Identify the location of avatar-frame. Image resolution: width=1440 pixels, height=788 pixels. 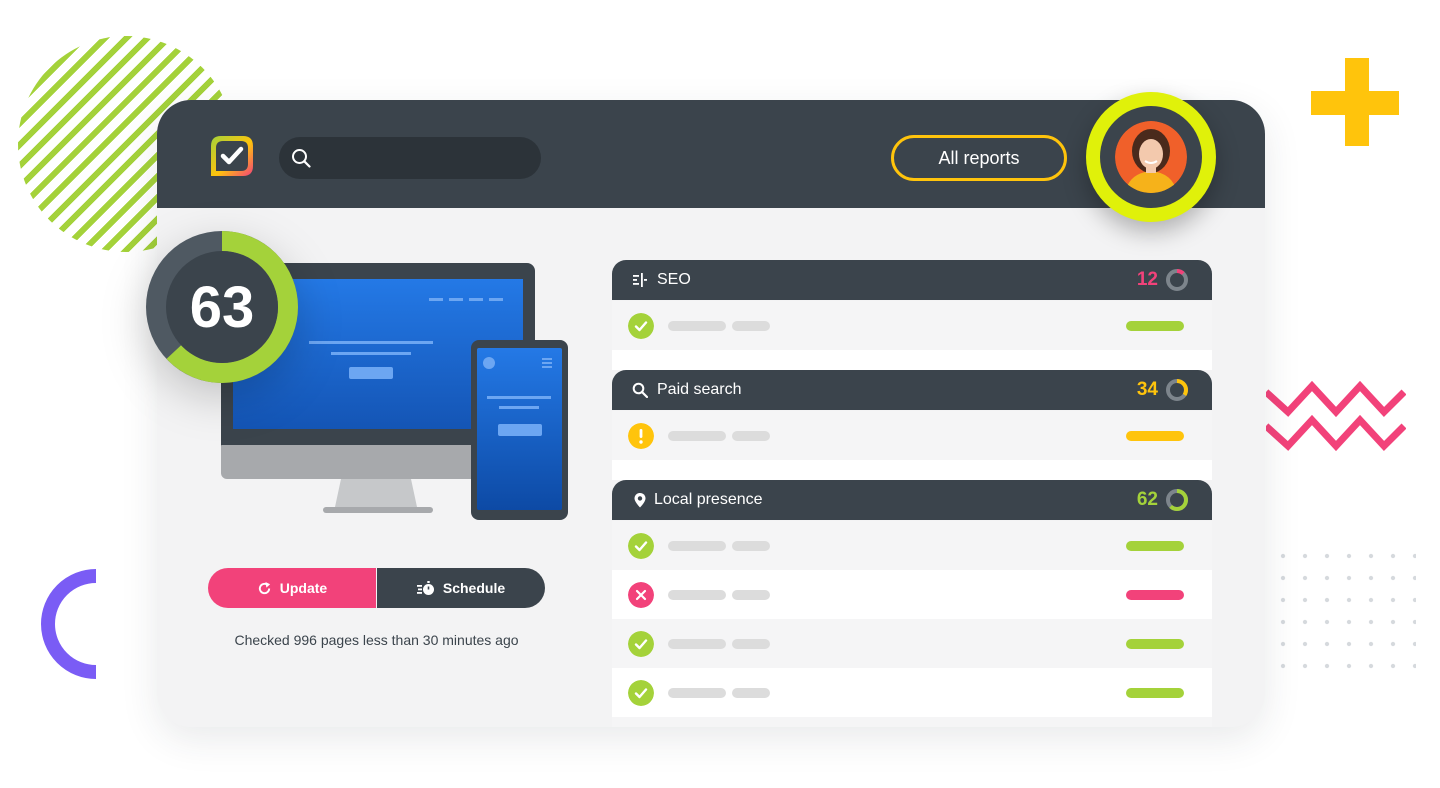
(1151, 157).